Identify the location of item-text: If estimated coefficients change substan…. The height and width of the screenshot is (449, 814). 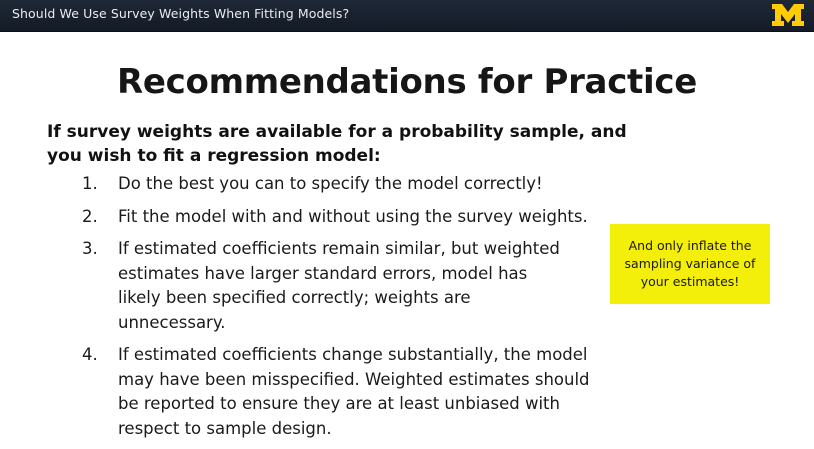
(354, 391).